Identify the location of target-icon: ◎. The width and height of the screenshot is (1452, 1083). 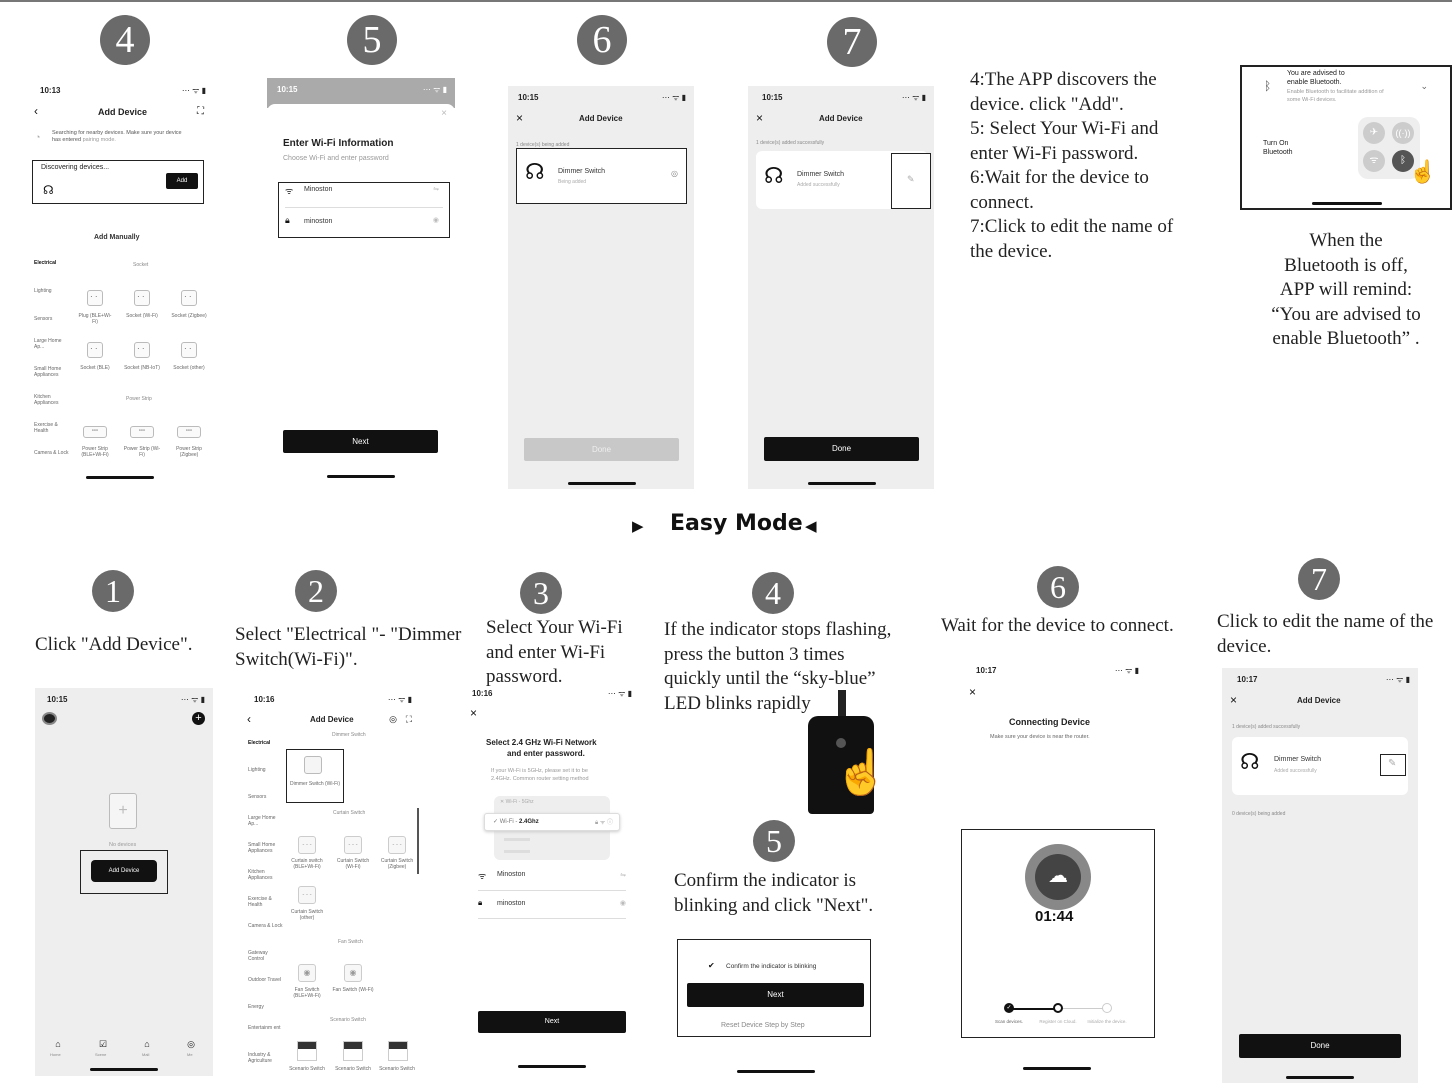
(393, 719).